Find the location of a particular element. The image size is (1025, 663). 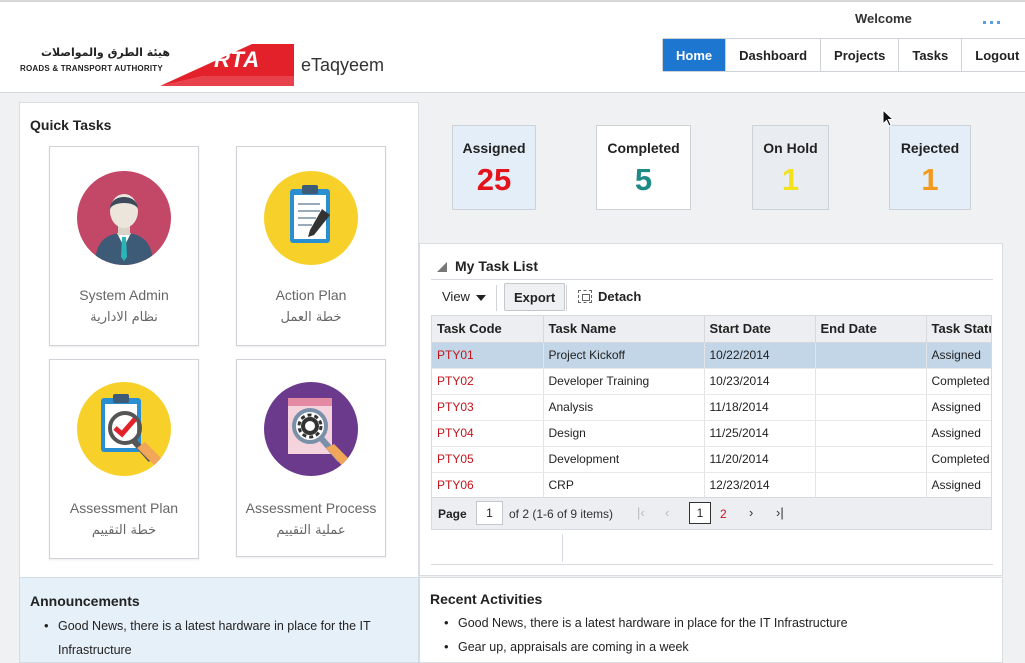

stat-label: Rejected is located at coordinates (930, 148).